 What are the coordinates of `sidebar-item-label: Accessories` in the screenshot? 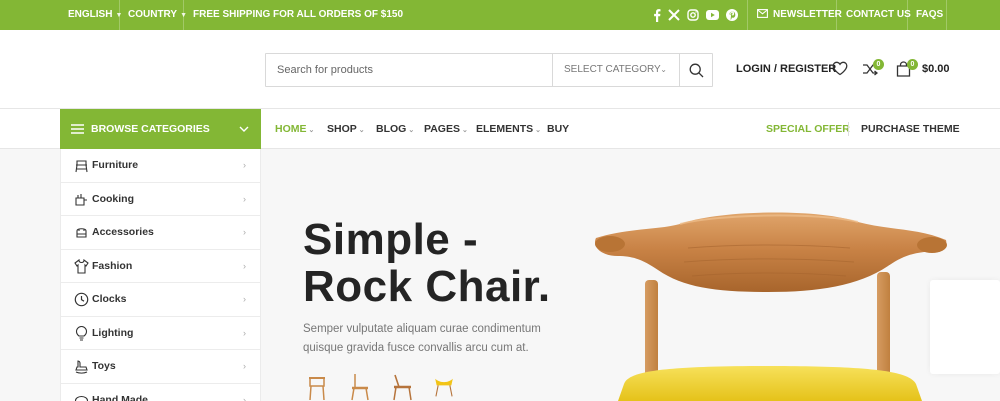 It's located at (123, 232).